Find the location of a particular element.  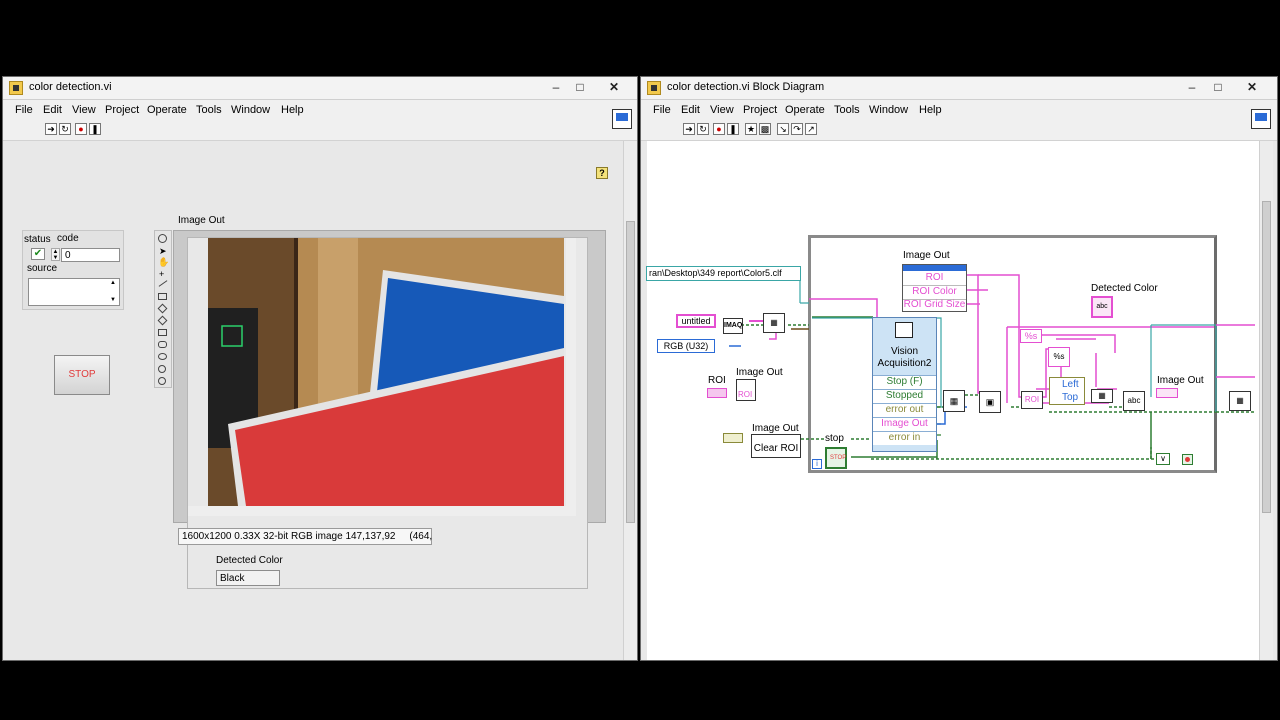

roi-constant is located at coordinates (717, 393).